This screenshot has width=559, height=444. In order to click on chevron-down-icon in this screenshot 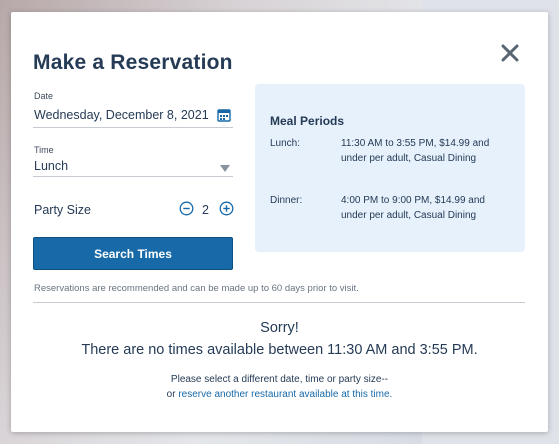, I will do `click(225, 166)`.